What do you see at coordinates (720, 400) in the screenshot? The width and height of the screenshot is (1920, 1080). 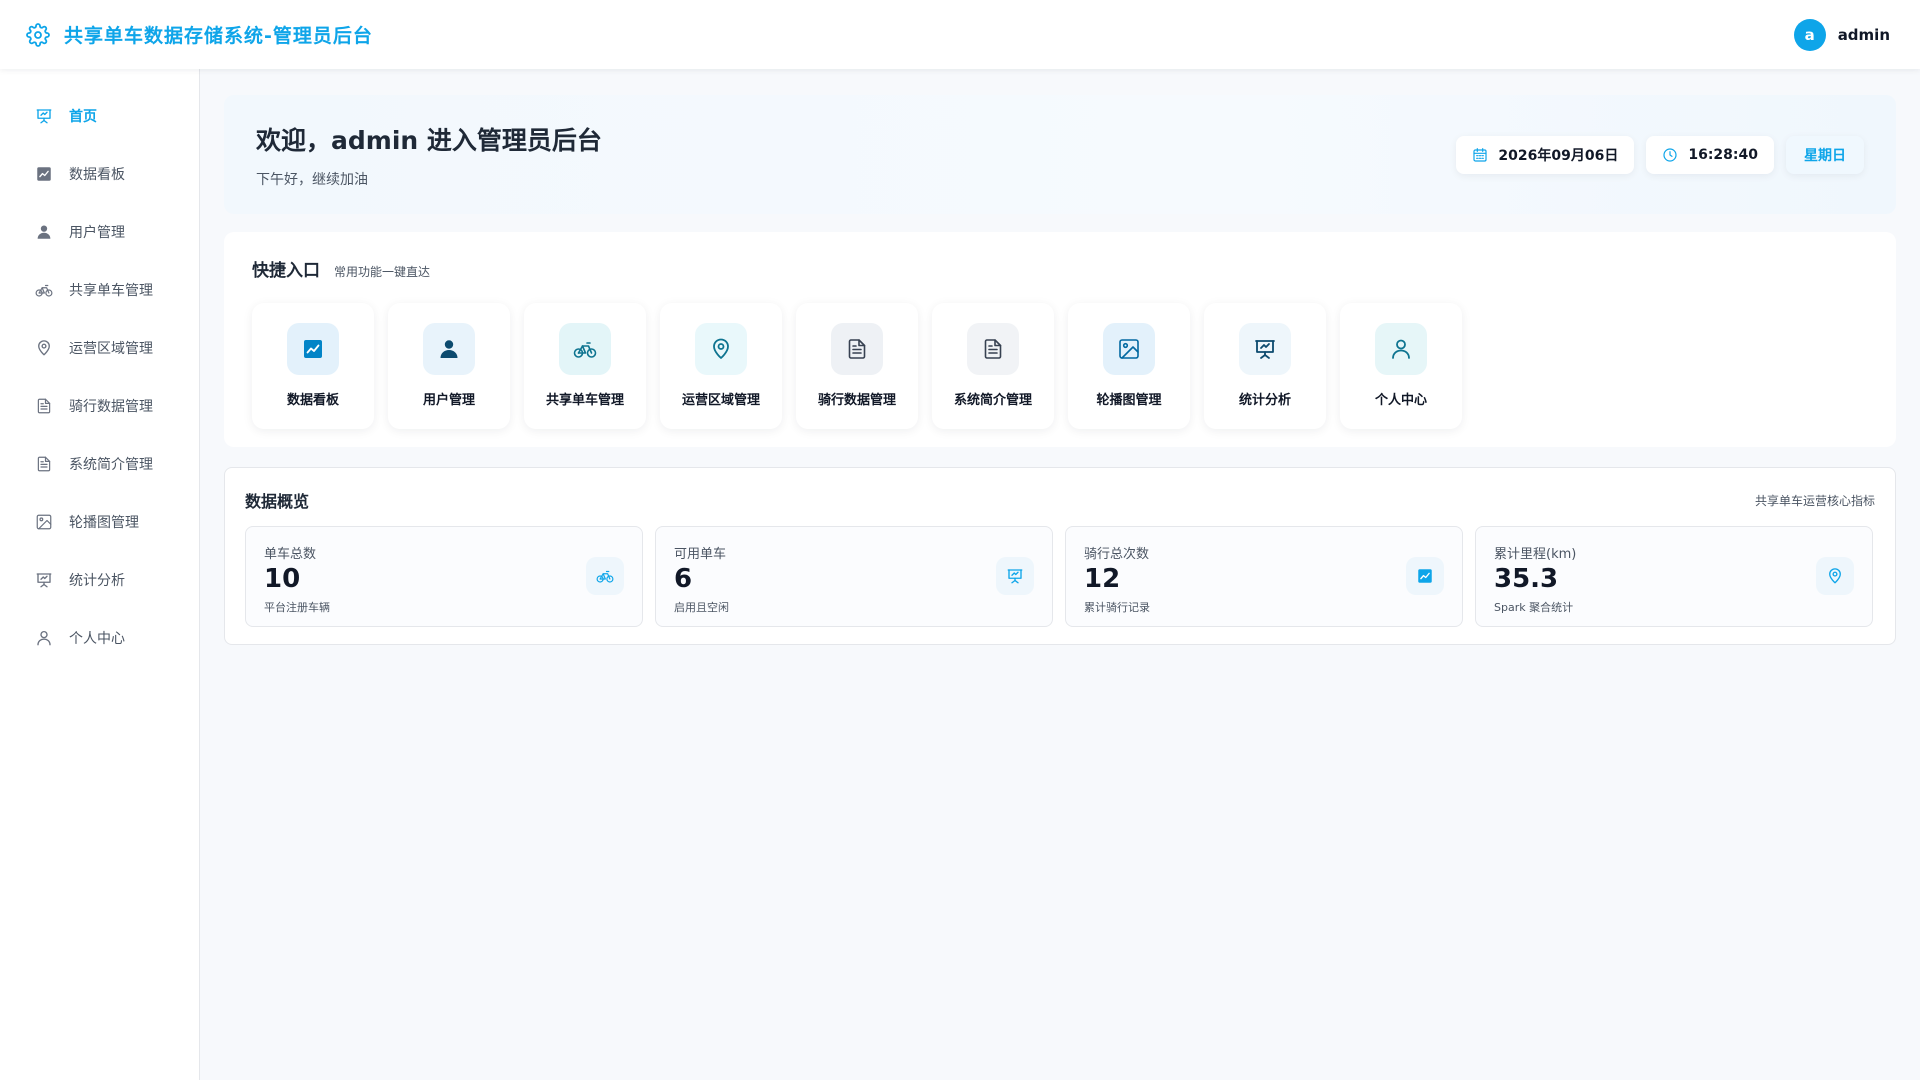 I see `quick-card-label: 运营区域管理` at bounding box center [720, 400].